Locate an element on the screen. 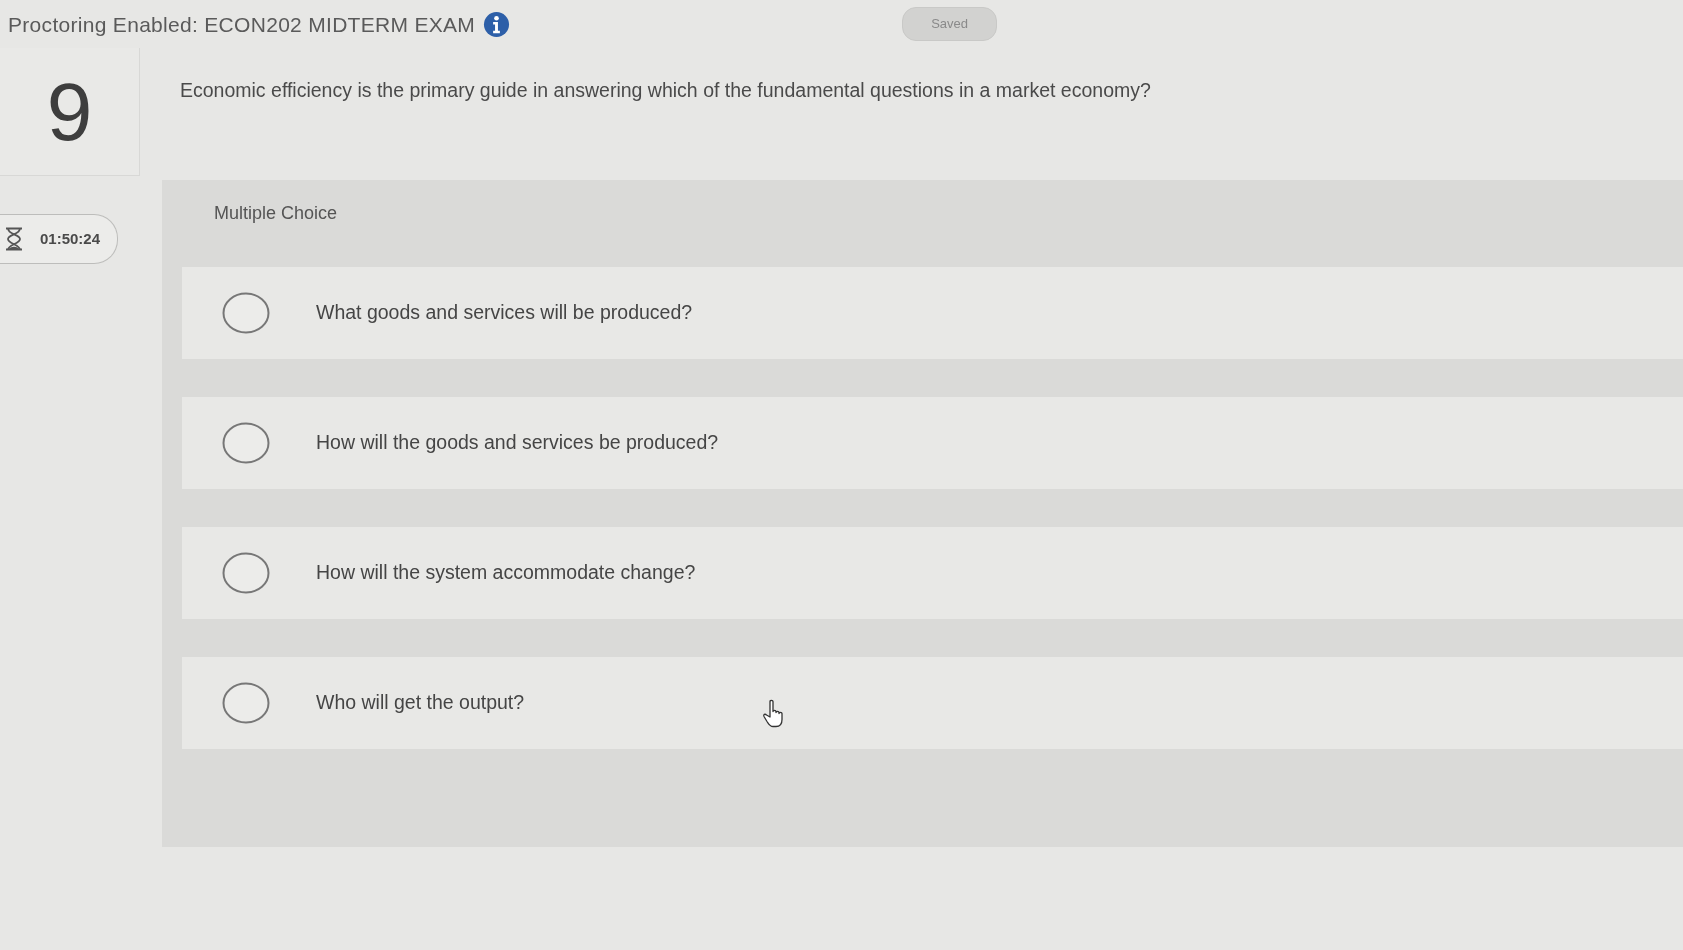 Image resolution: width=1683 pixels, height=950 pixels. option-label: Who will get the output? is located at coordinates (420, 703).